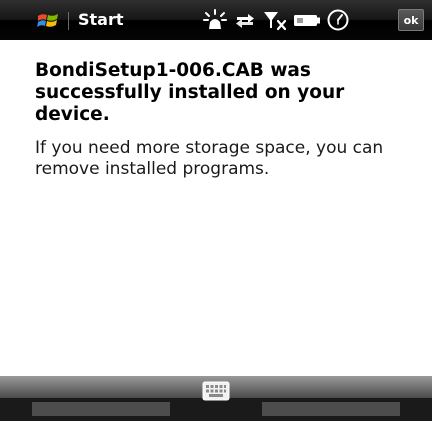 This screenshot has width=432, height=421. Describe the element at coordinates (338, 20) in the screenshot. I see `clock-icon` at that location.